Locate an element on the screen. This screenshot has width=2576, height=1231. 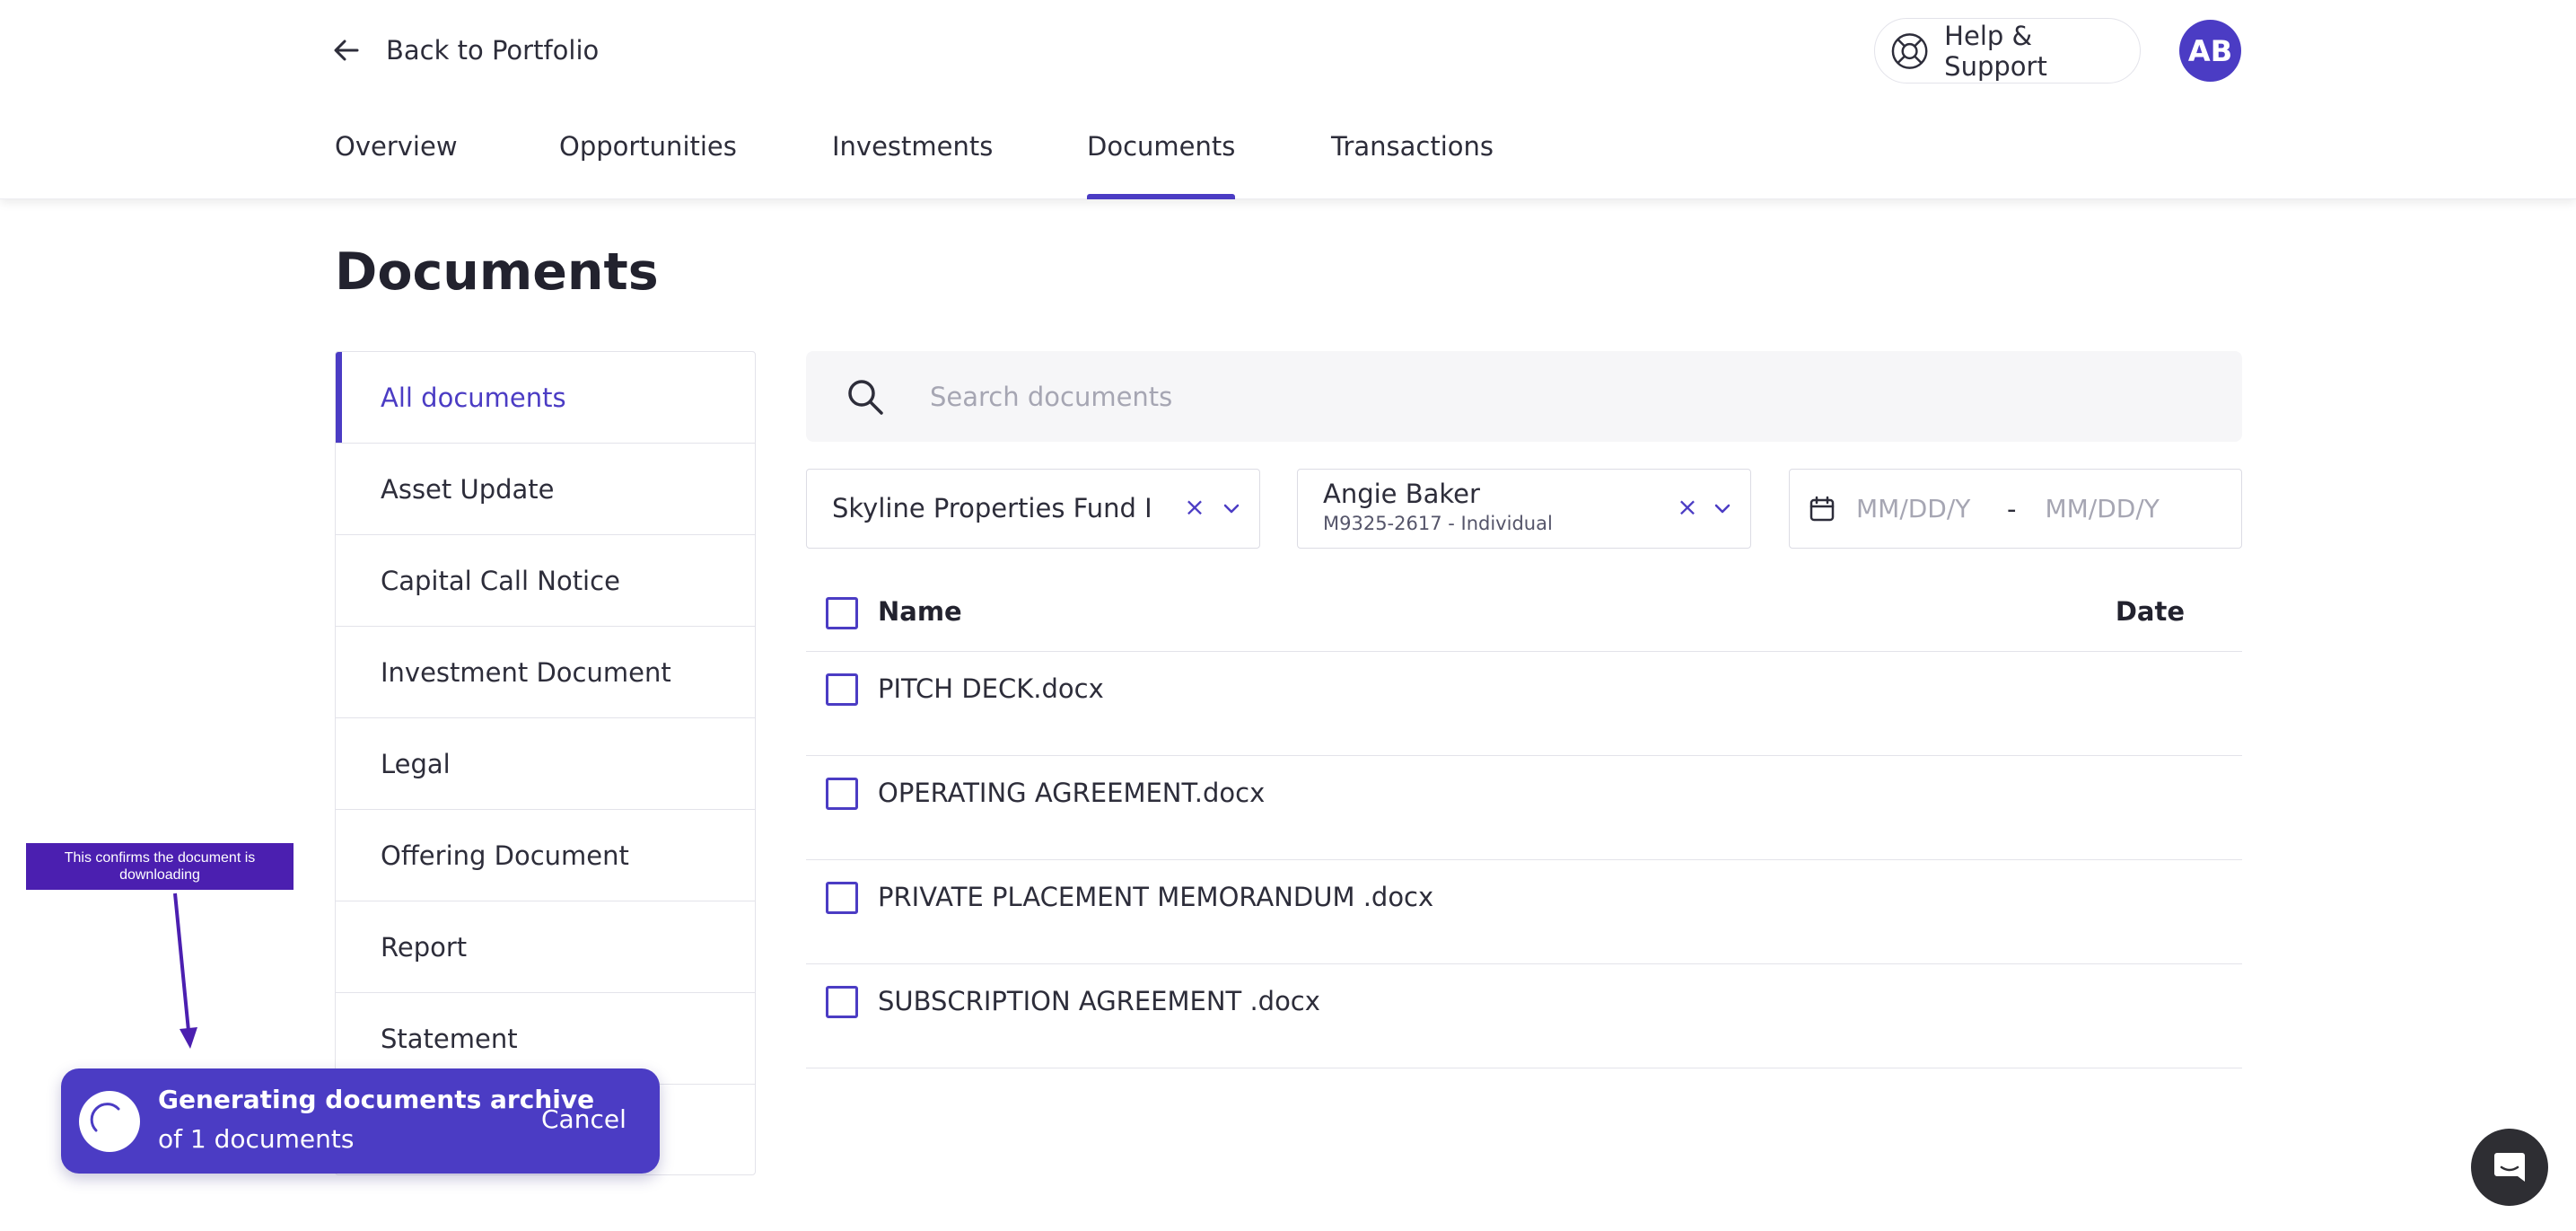
lifebuoy-icon is located at coordinates (1909, 50).